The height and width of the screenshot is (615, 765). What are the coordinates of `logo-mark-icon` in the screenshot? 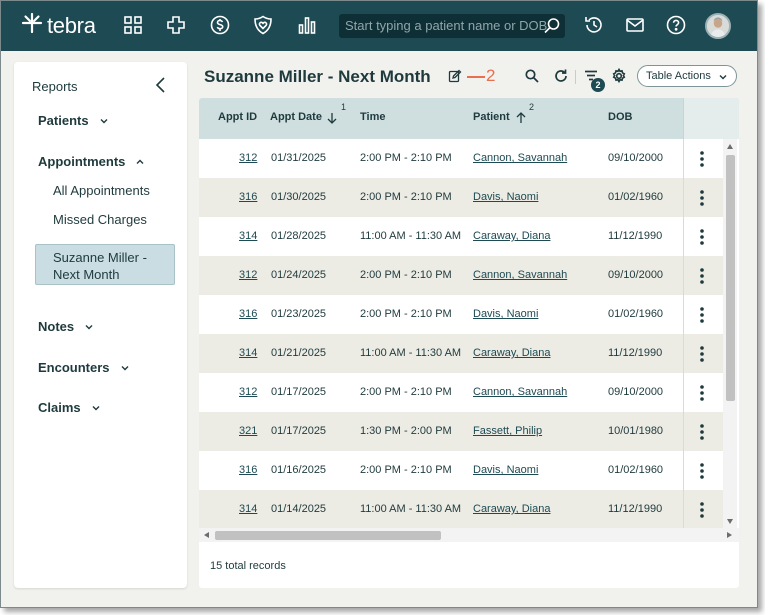 It's located at (32, 25).